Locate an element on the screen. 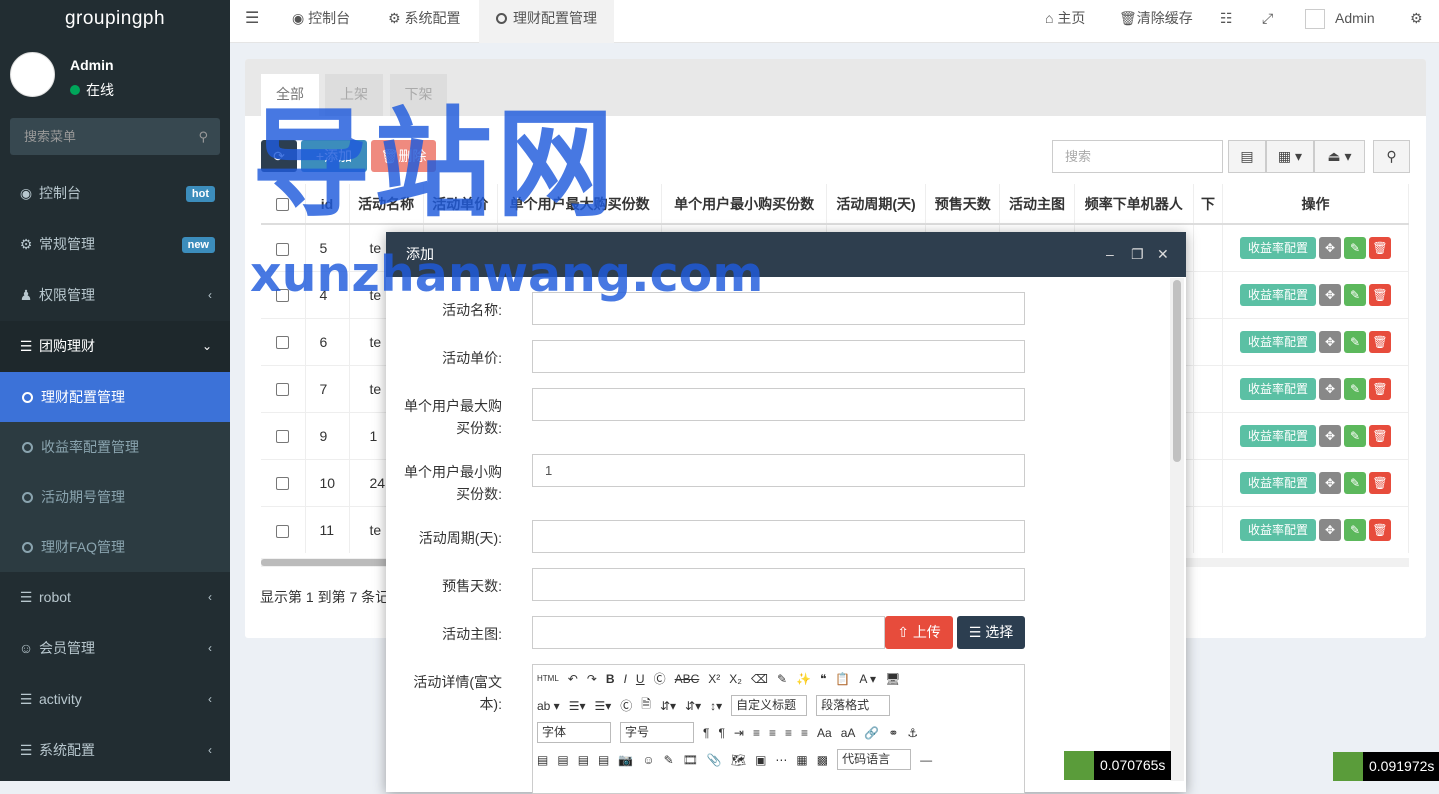 The image size is (1439, 794). clear-cache-button: 🗑清除缓存 is located at coordinates (1156, 21).